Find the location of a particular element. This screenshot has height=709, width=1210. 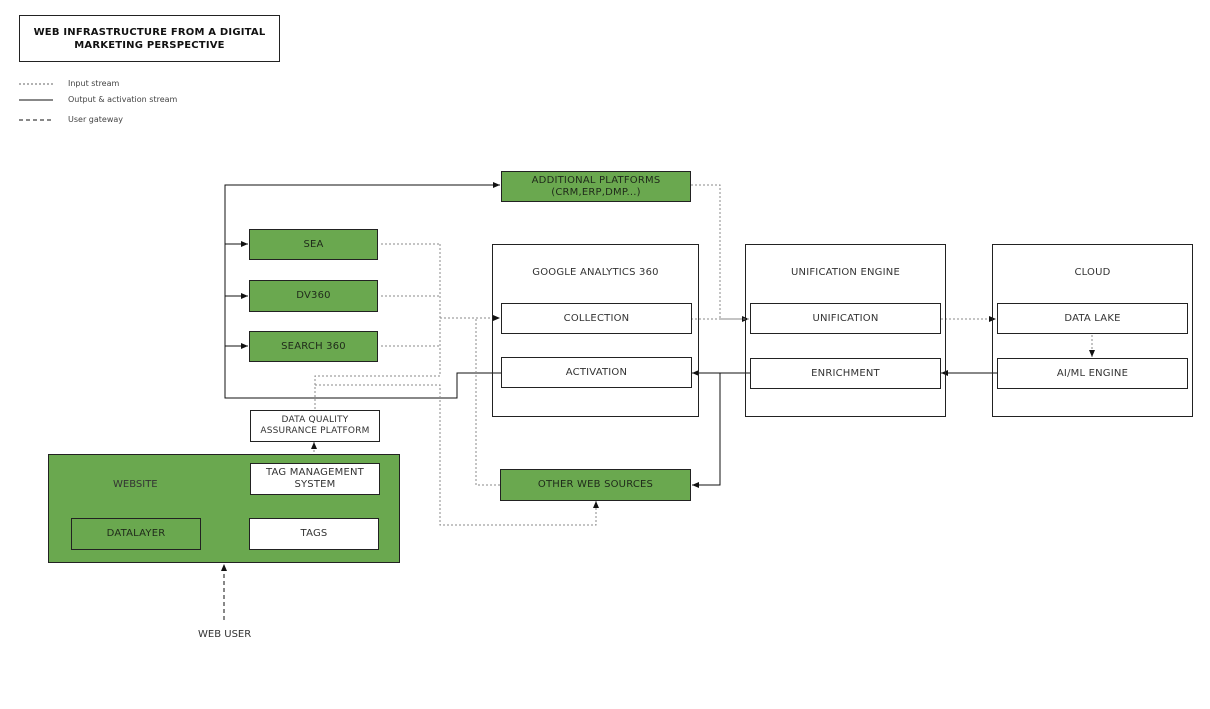

node-tags: TAGS is located at coordinates (314, 534).